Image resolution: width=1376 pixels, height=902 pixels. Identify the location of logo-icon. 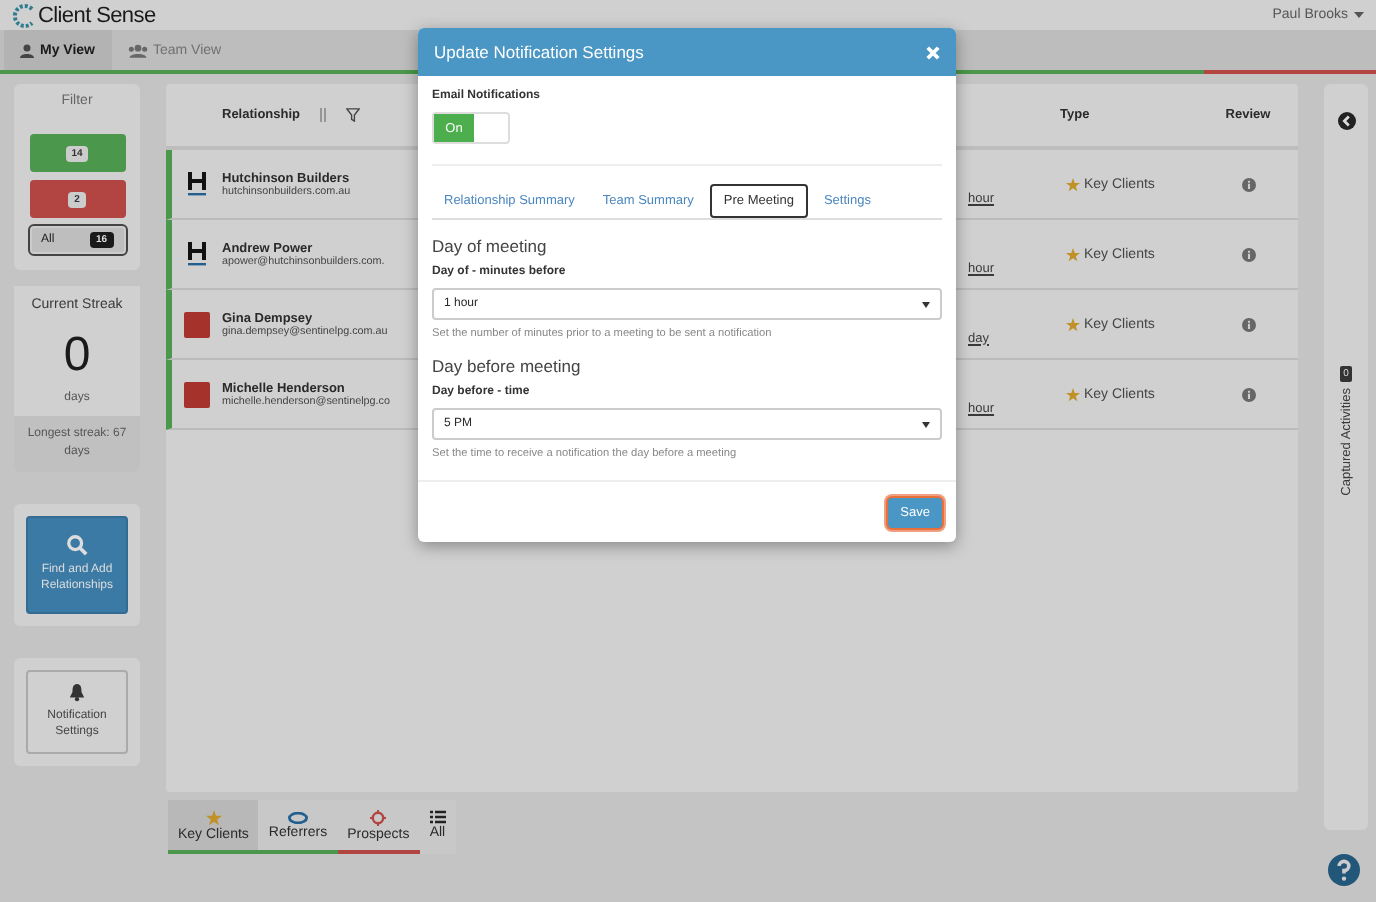
(24, 15).